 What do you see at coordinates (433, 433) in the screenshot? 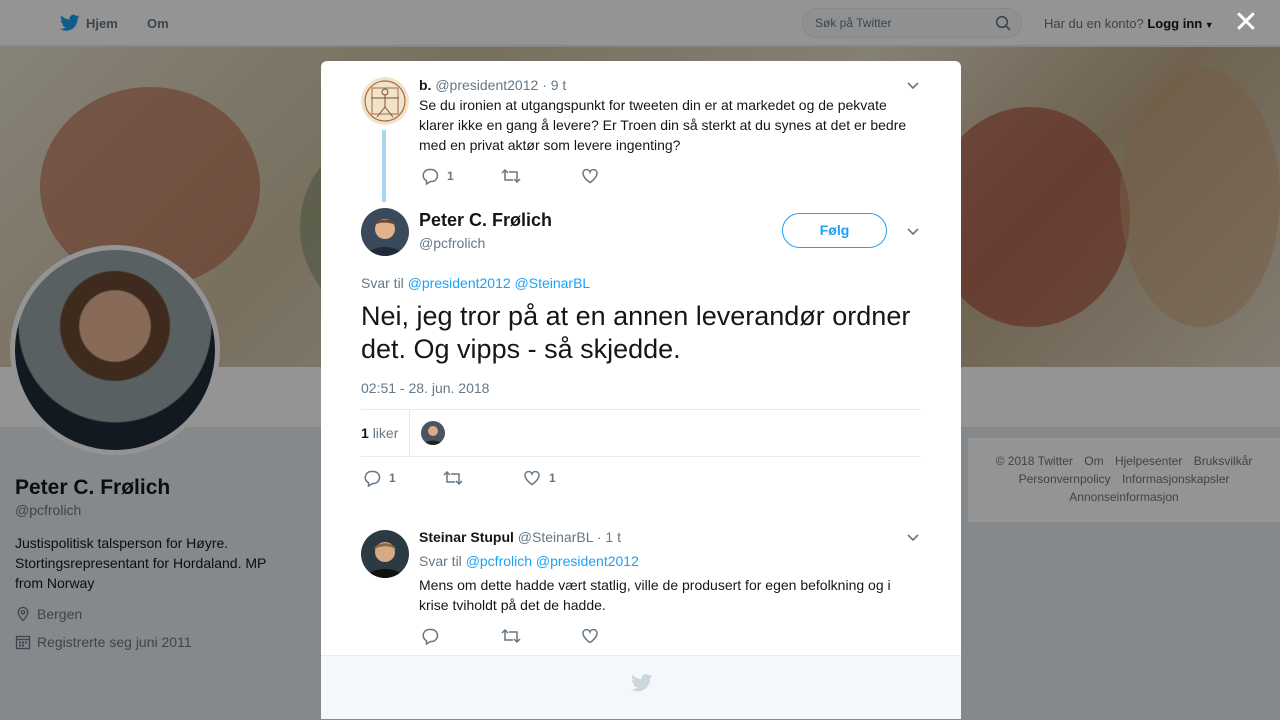
I see `liker-avatar` at bounding box center [433, 433].